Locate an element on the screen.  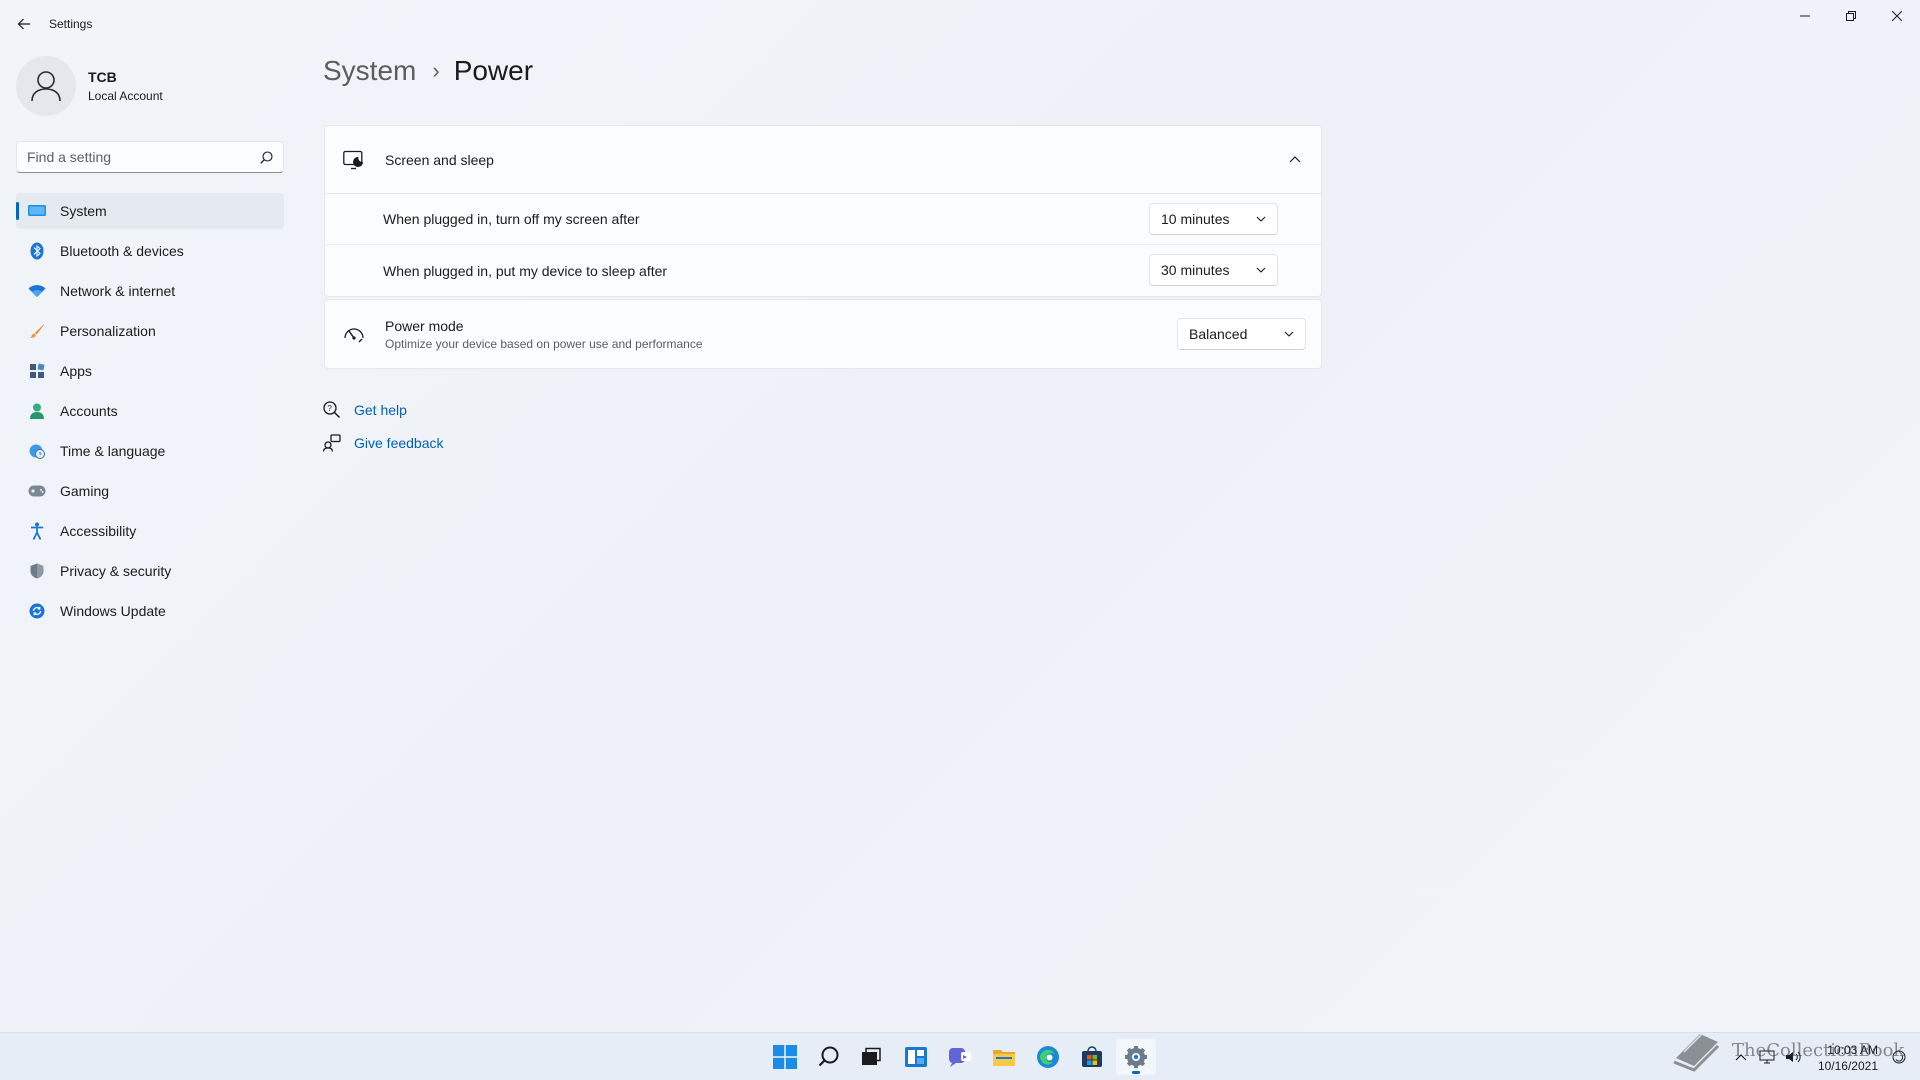
settings-icon is located at coordinates (1136, 1057).